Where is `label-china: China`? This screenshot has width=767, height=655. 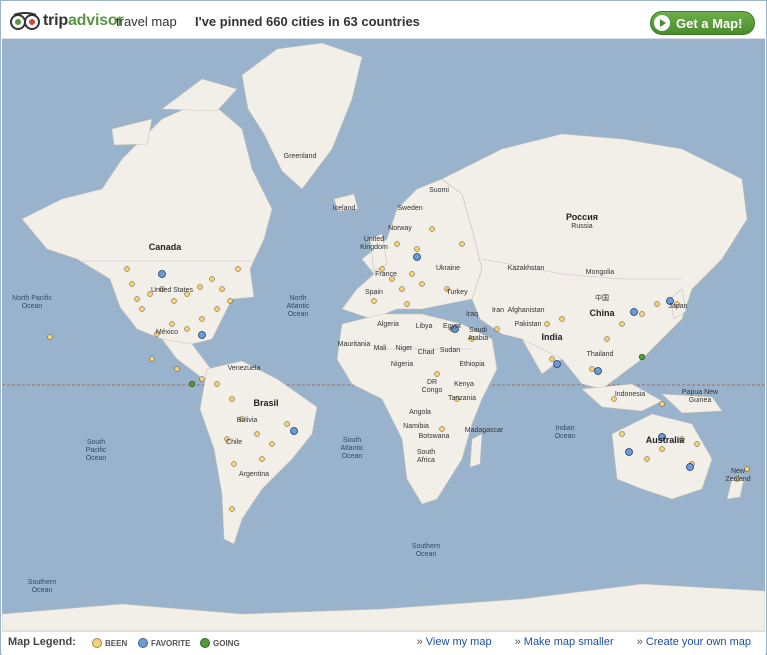
label-china: China is located at coordinates (602, 313).